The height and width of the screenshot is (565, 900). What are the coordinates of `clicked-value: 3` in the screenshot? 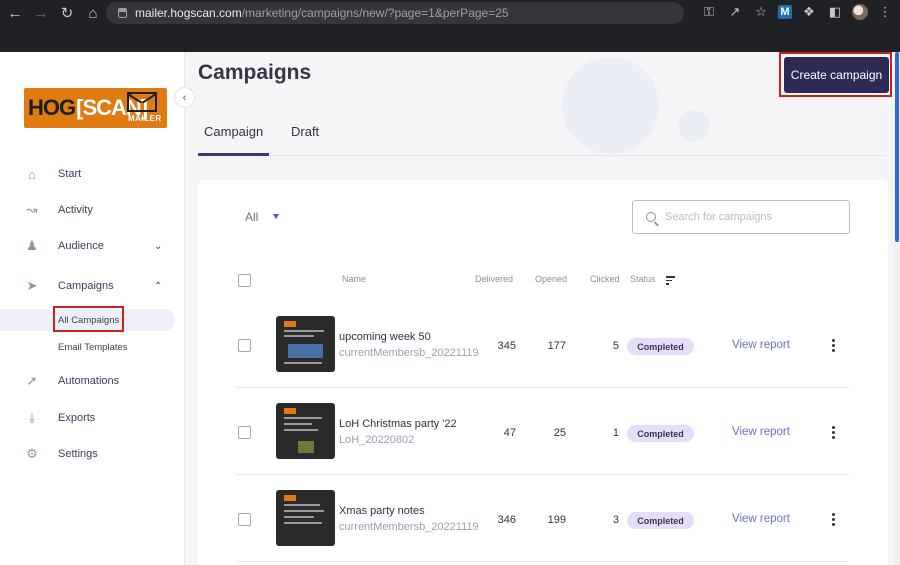 It's located at (615, 520).